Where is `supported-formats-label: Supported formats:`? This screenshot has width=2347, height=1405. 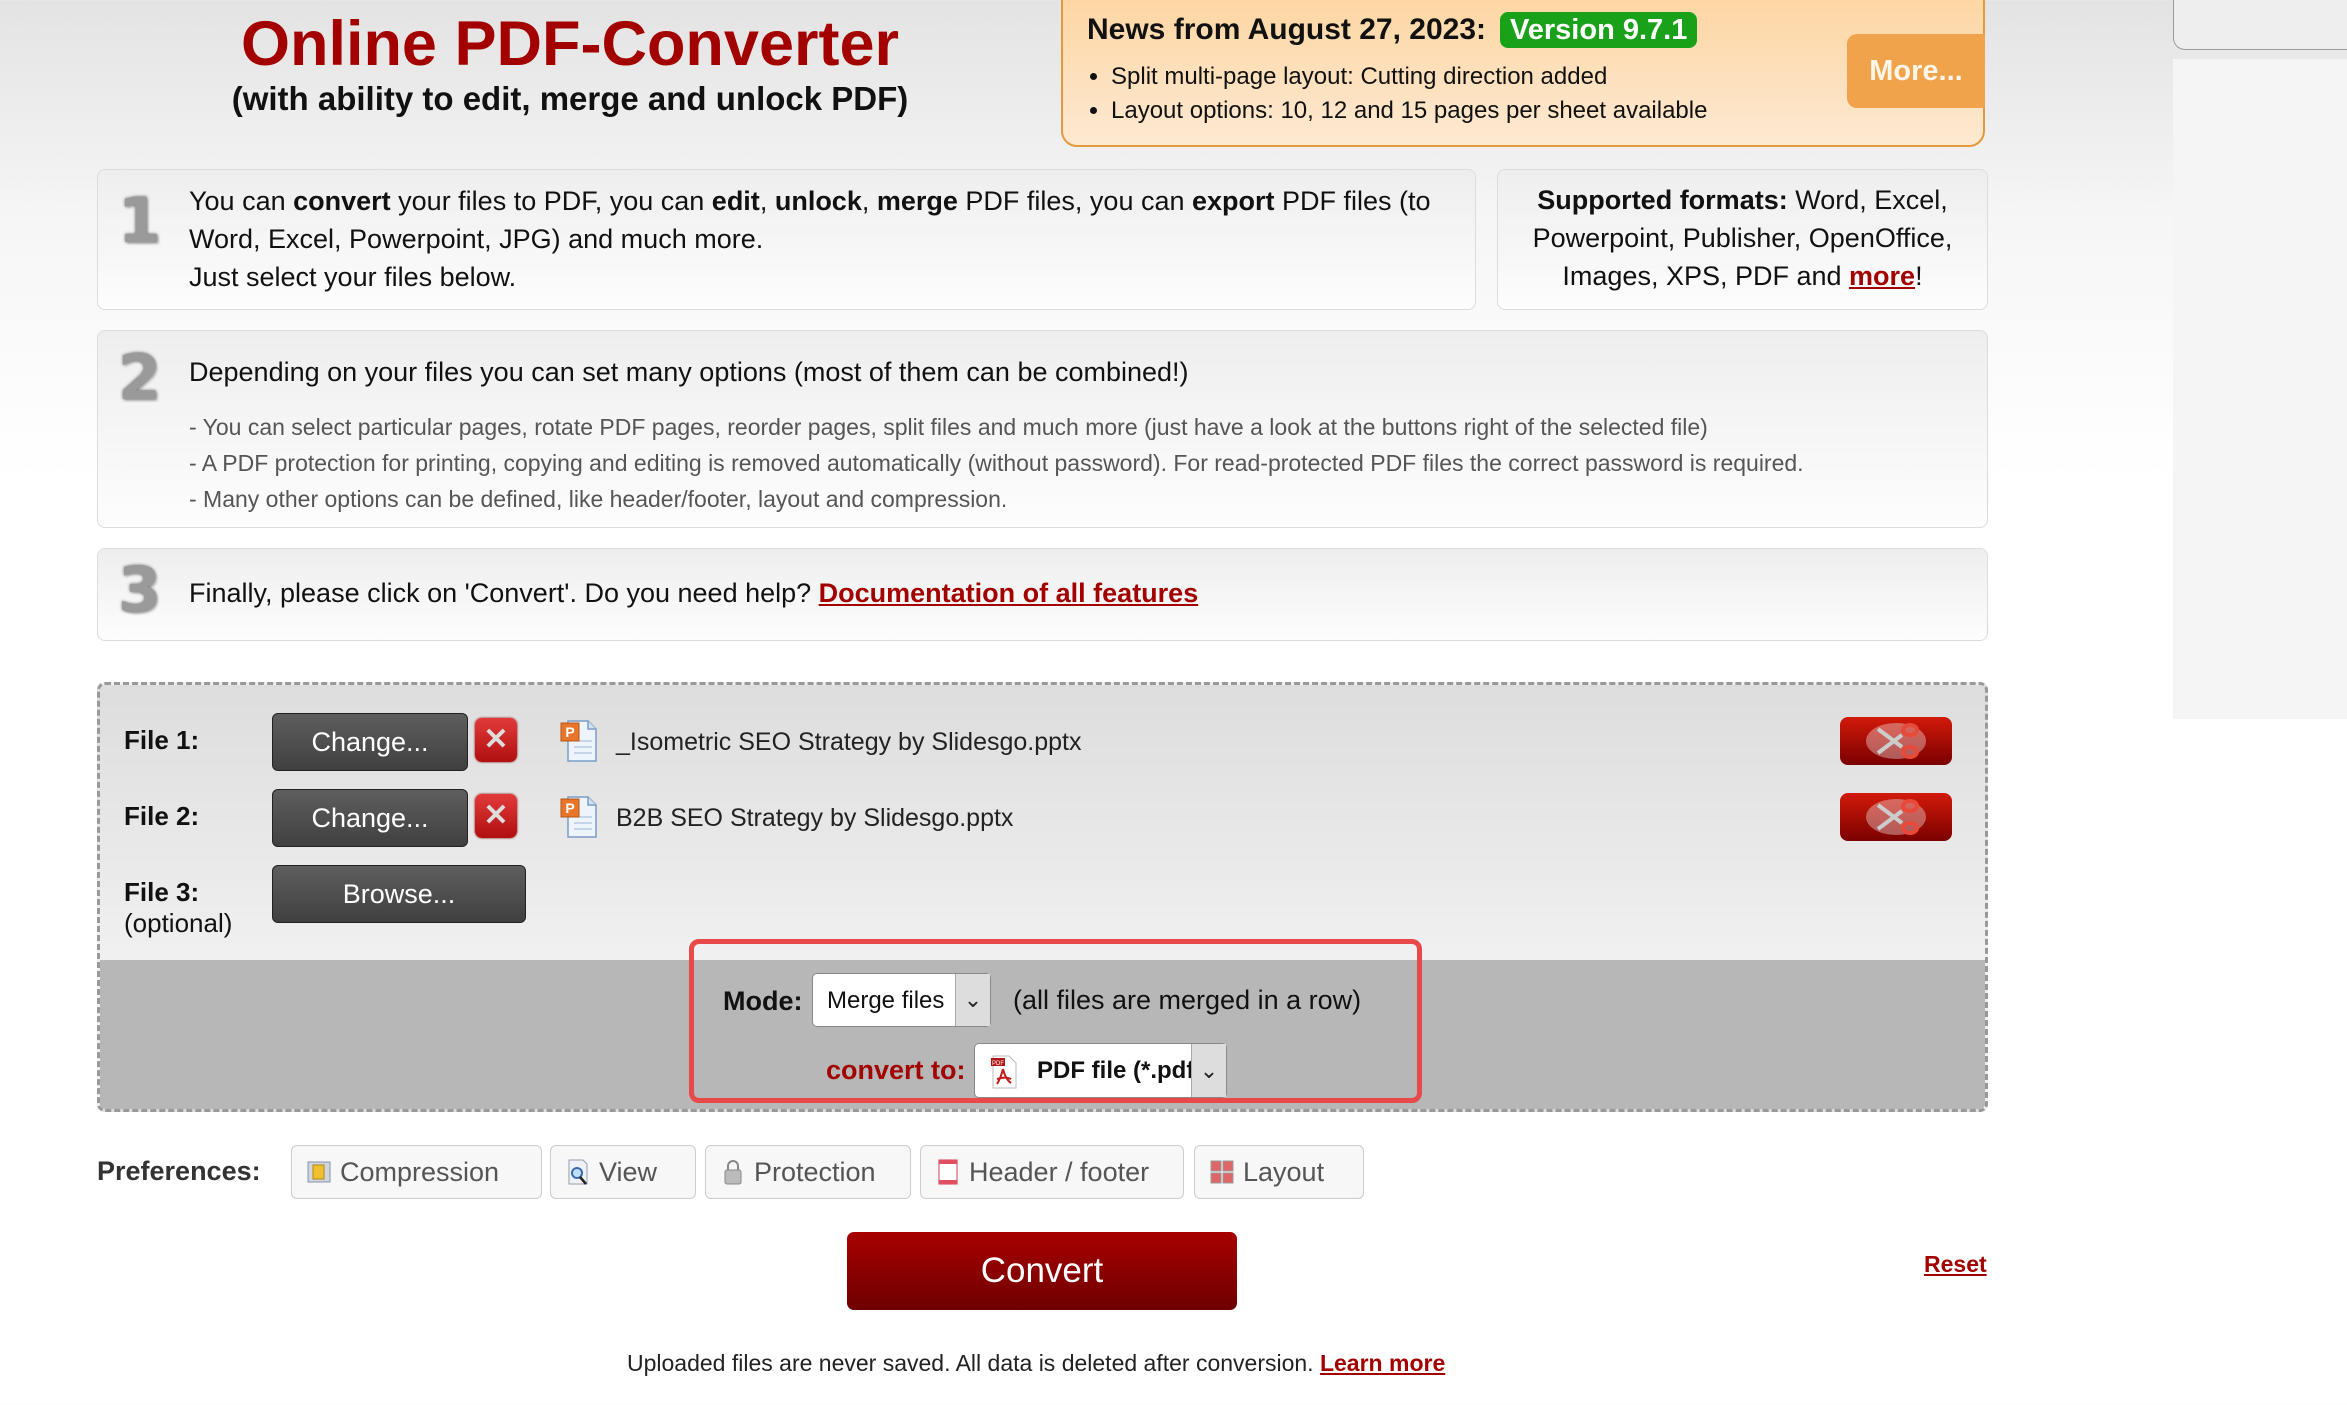 supported-formats-label: Supported formats: is located at coordinates (1662, 200).